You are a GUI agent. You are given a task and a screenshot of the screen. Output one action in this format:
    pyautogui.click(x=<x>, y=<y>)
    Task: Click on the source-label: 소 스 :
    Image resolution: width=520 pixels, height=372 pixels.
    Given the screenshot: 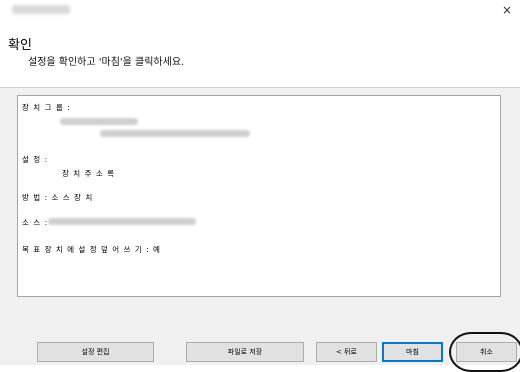 What is the action you would take?
    pyautogui.click(x=35, y=222)
    